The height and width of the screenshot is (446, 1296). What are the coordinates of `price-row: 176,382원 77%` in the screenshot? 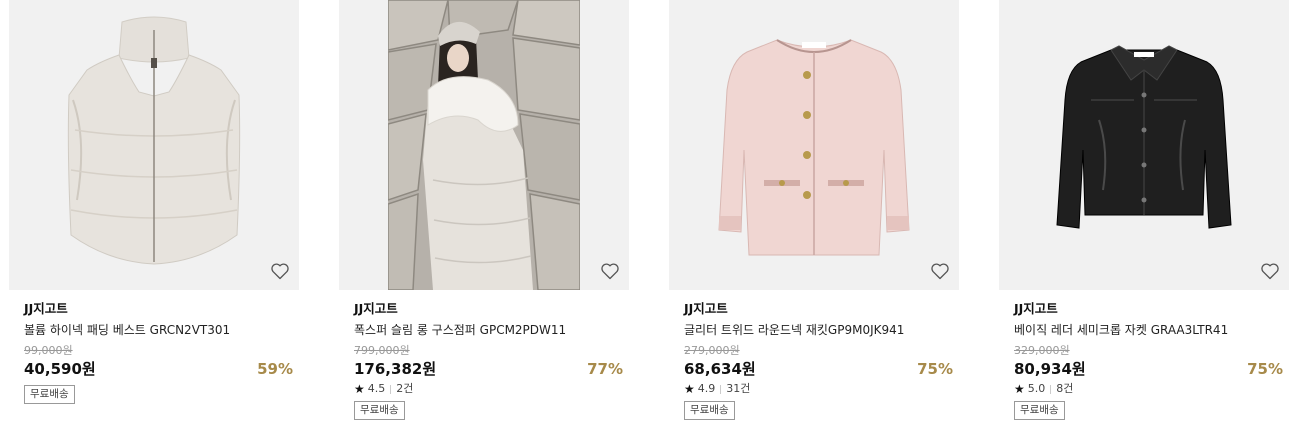 It's located at (491, 369).